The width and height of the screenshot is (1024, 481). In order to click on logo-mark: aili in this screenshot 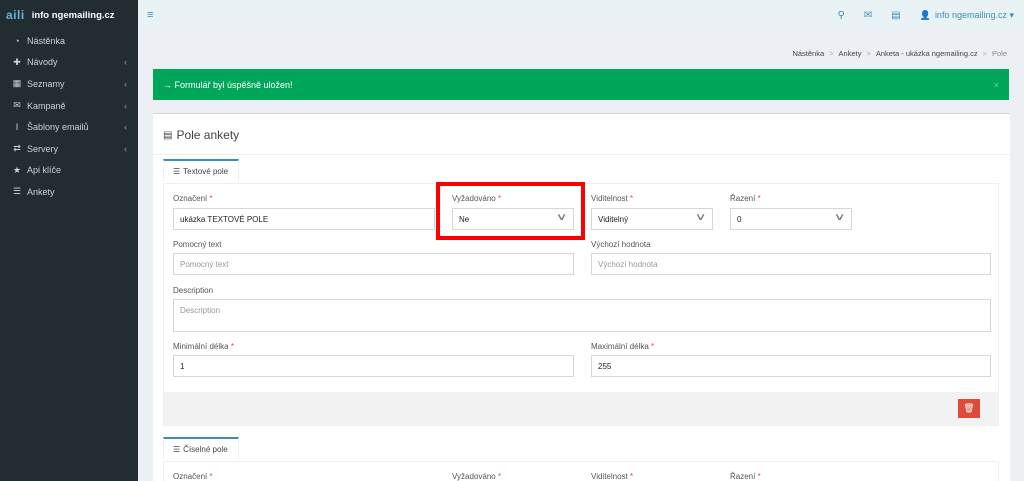, I will do `click(15, 15)`.